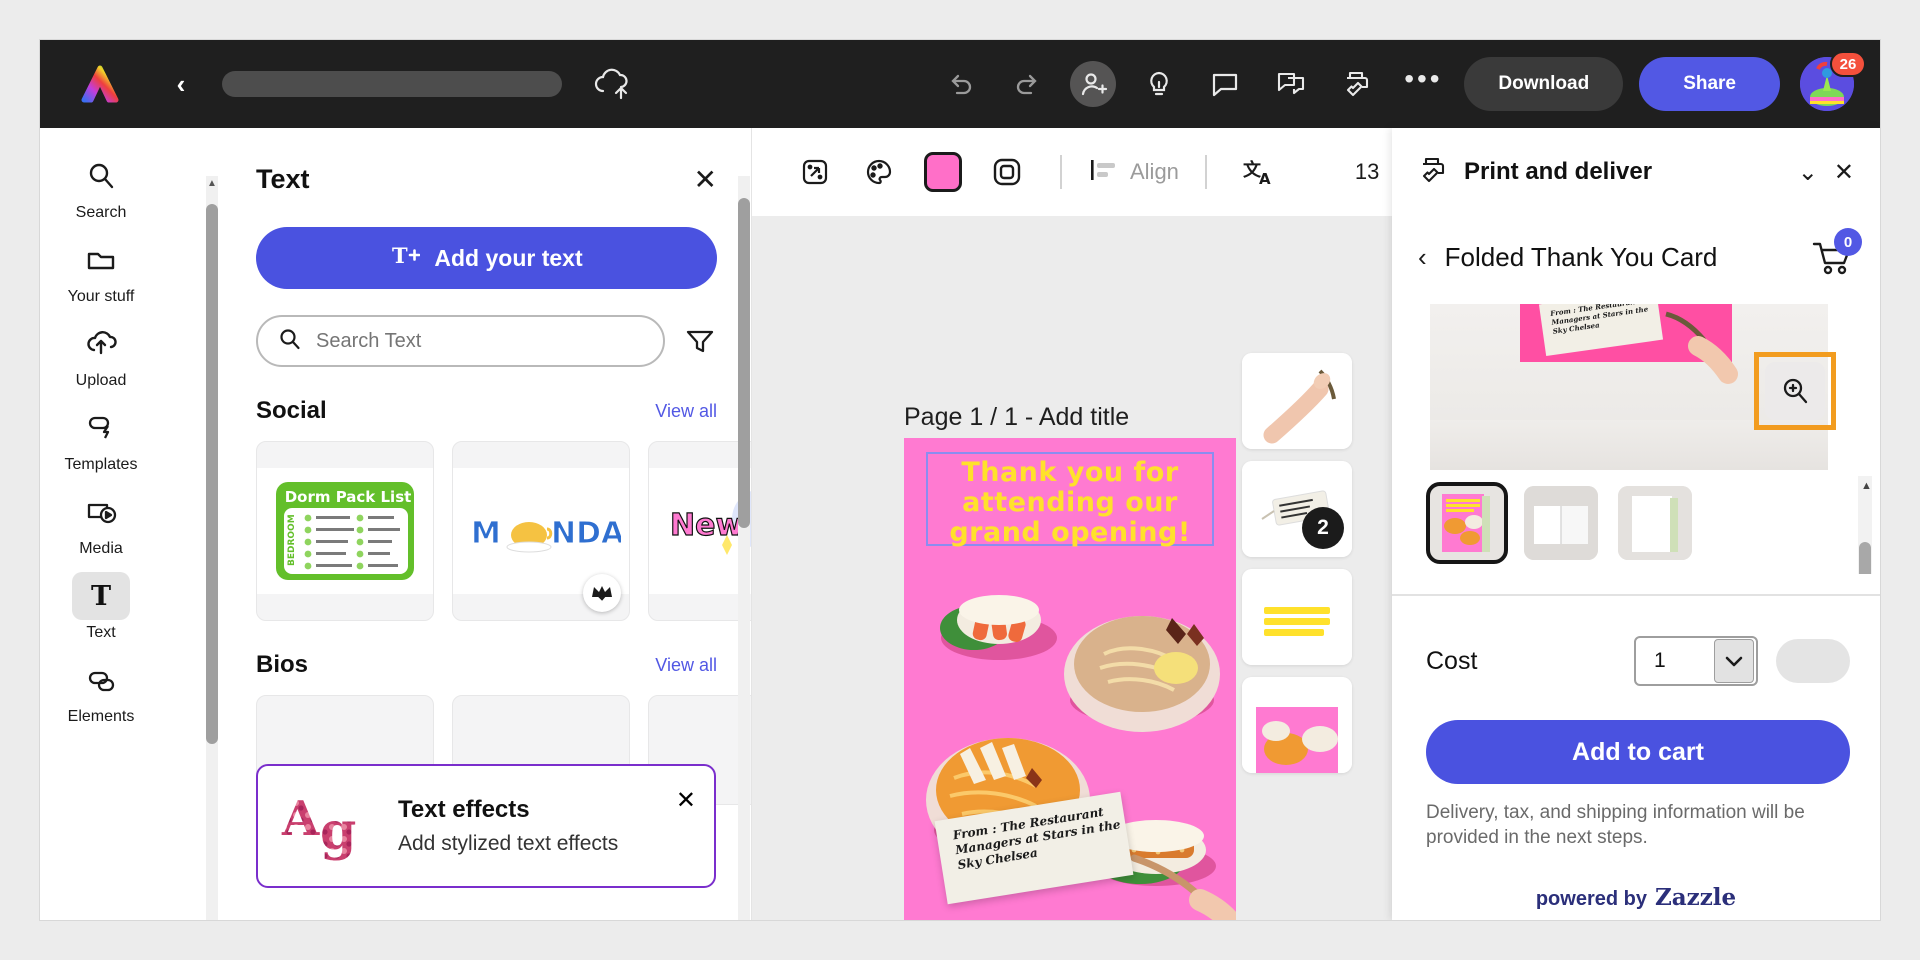 The width and height of the screenshot is (1920, 960). Describe the element at coordinates (1544, 84) in the screenshot. I see `download-button: Download` at that location.